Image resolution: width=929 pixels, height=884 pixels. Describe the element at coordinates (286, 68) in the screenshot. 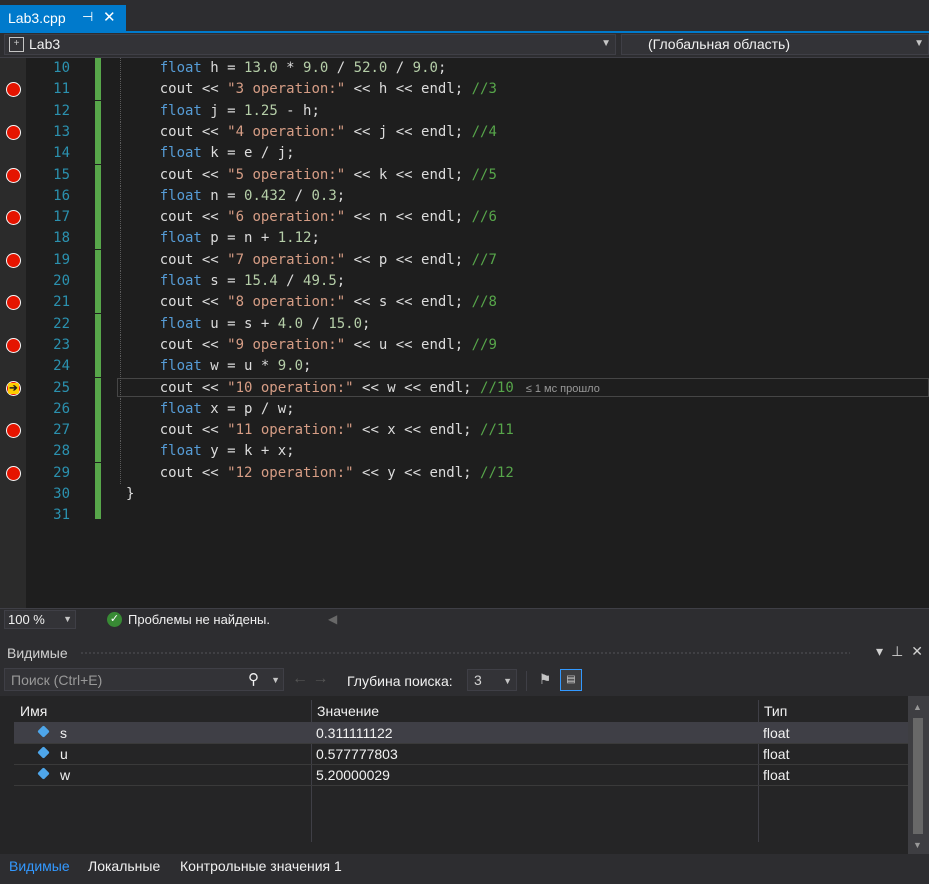

I see `code-text: float h = 13.0 * 9.0 / 52.0 / 9.0;` at that location.